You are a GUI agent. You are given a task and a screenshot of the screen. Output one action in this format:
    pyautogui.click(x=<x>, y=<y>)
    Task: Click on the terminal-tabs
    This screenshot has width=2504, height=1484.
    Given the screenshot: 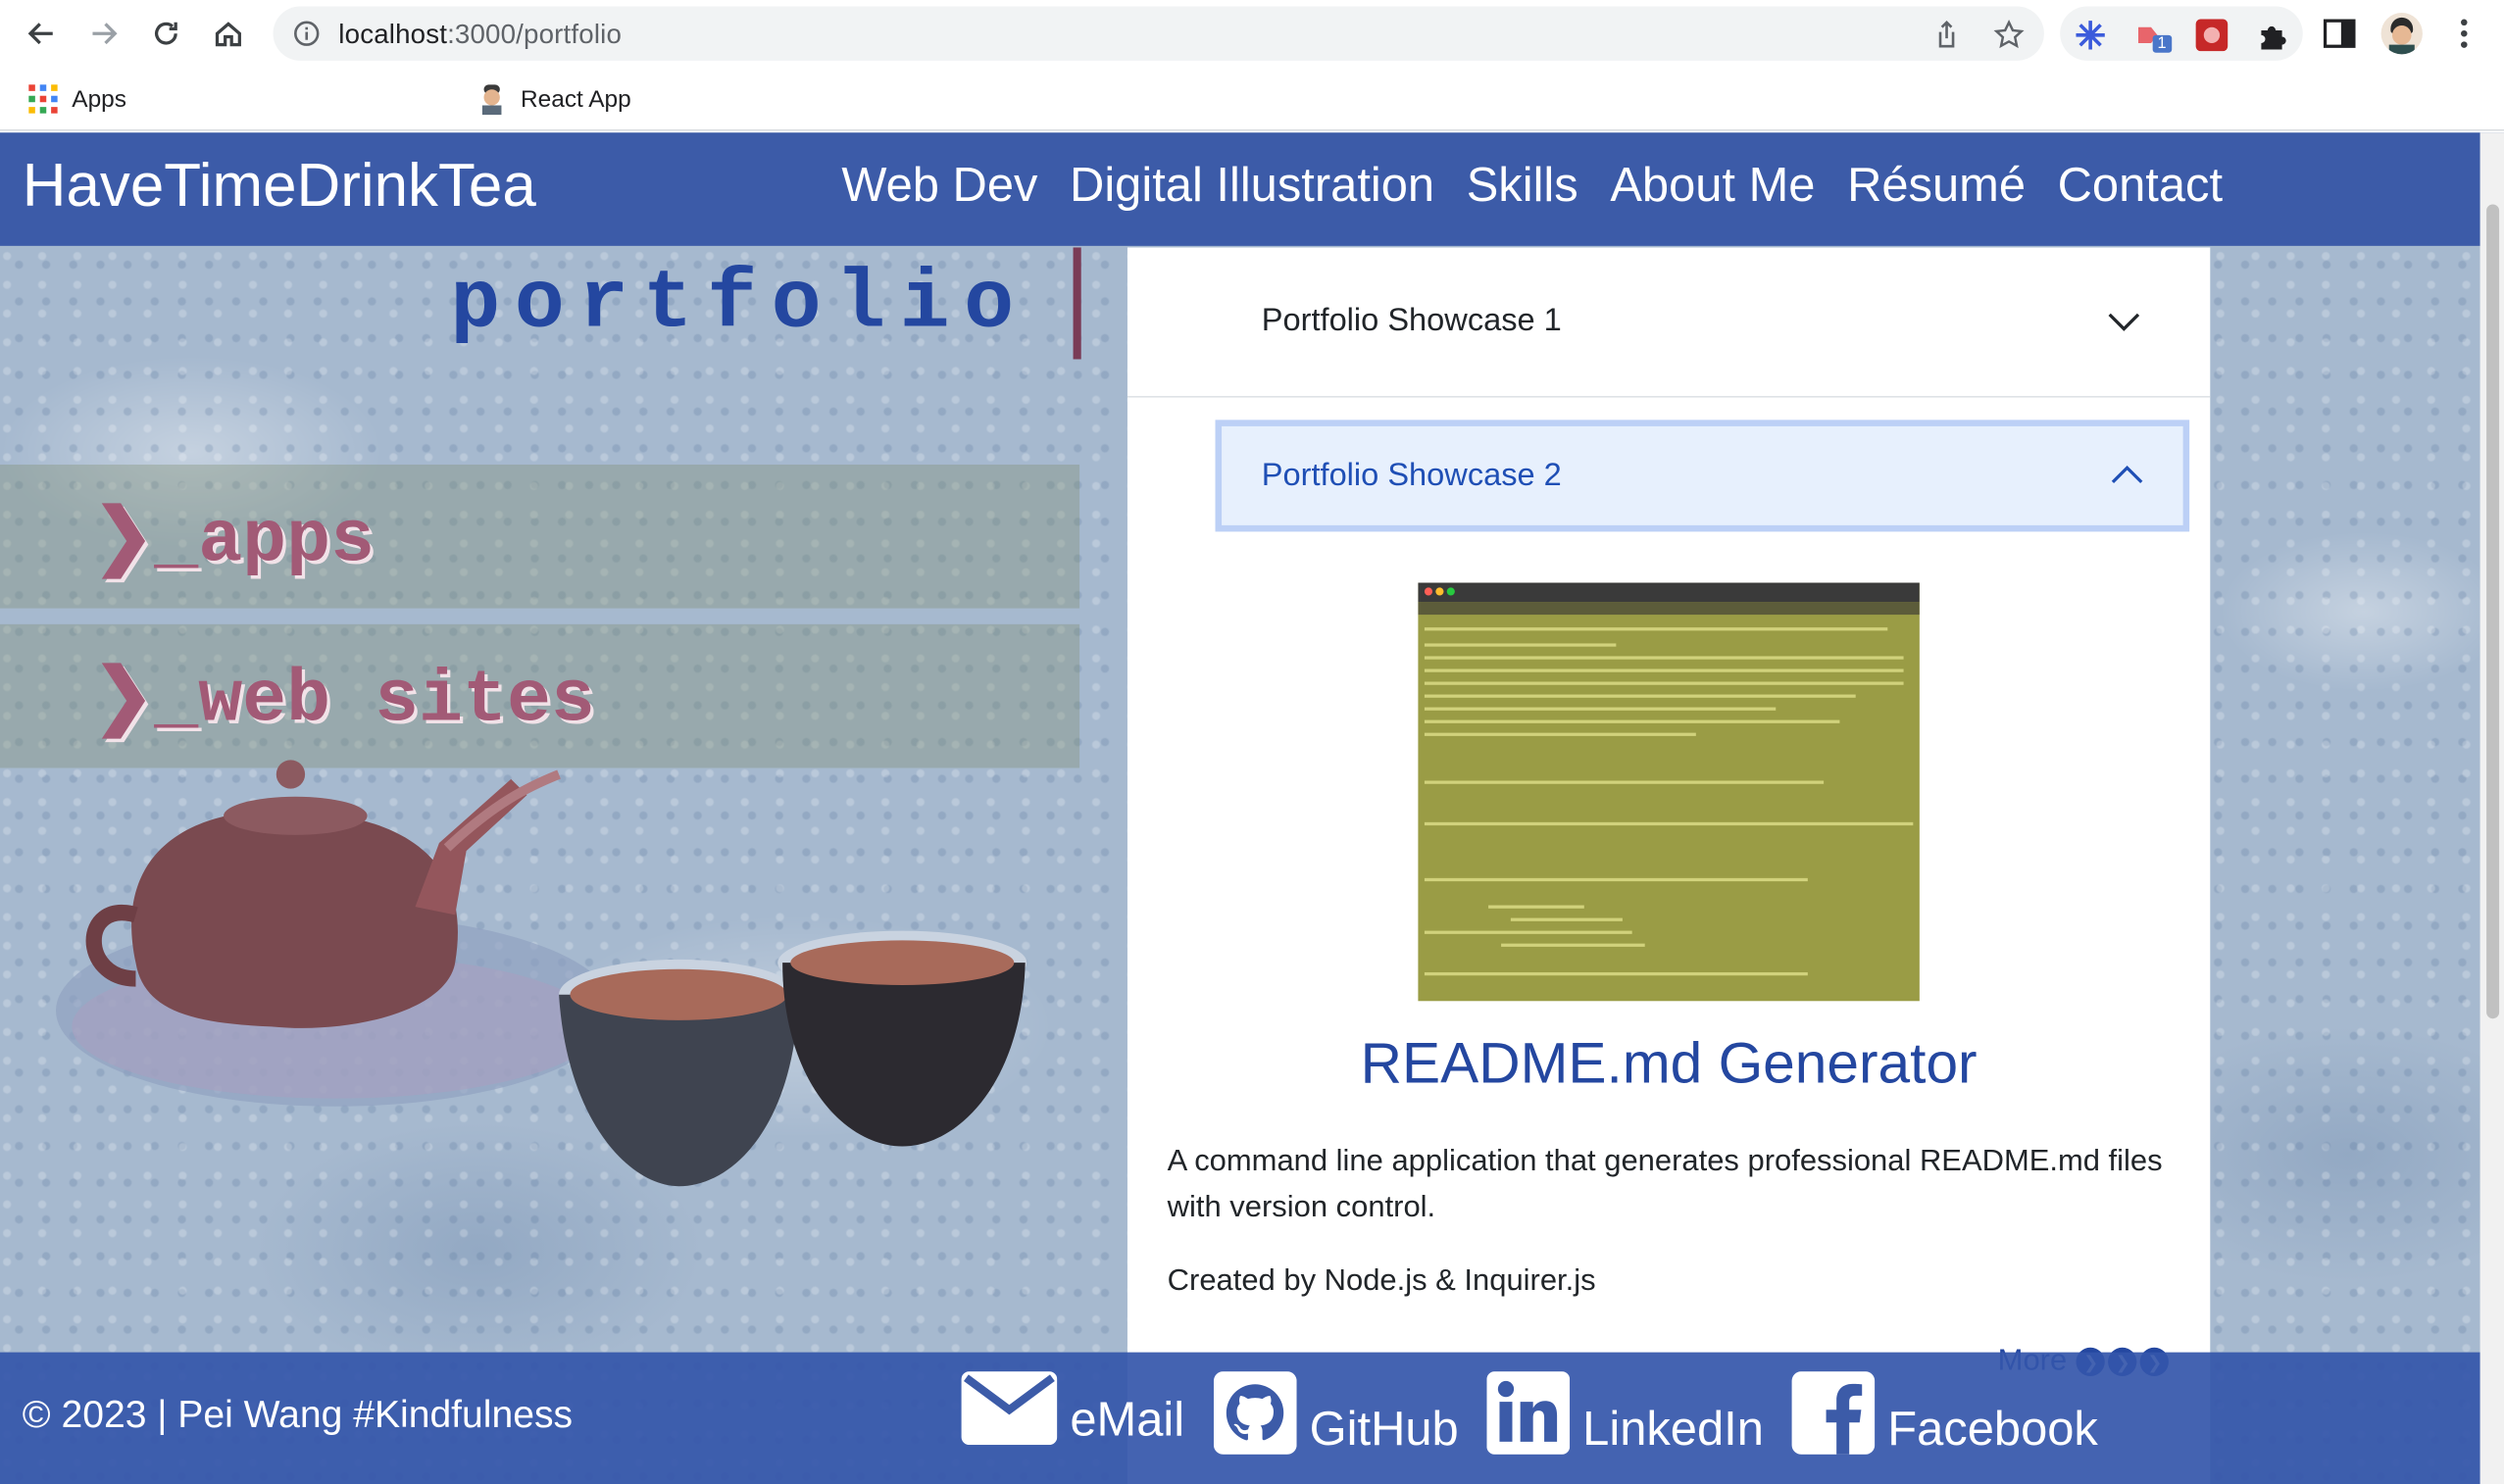 What is the action you would take?
    pyautogui.click(x=1669, y=609)
    